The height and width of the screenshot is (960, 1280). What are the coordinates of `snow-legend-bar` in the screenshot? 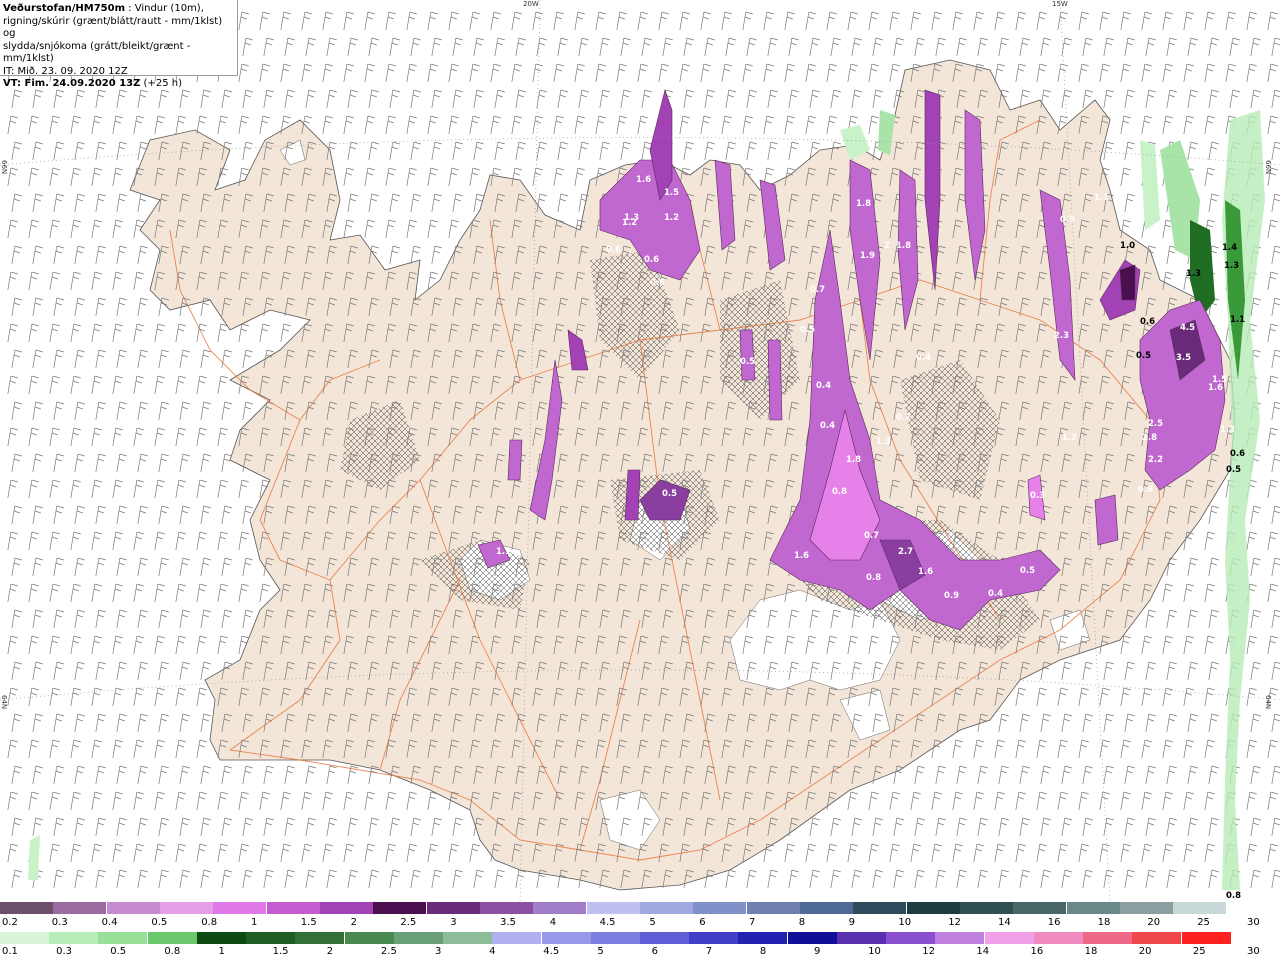 It's located at (640, 908).